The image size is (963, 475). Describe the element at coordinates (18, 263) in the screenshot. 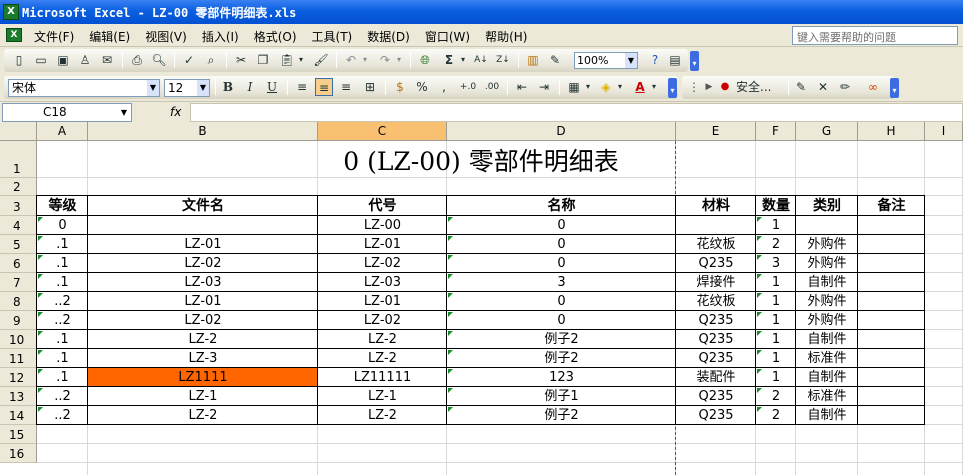

I see `row-header-6: 6` at that location.